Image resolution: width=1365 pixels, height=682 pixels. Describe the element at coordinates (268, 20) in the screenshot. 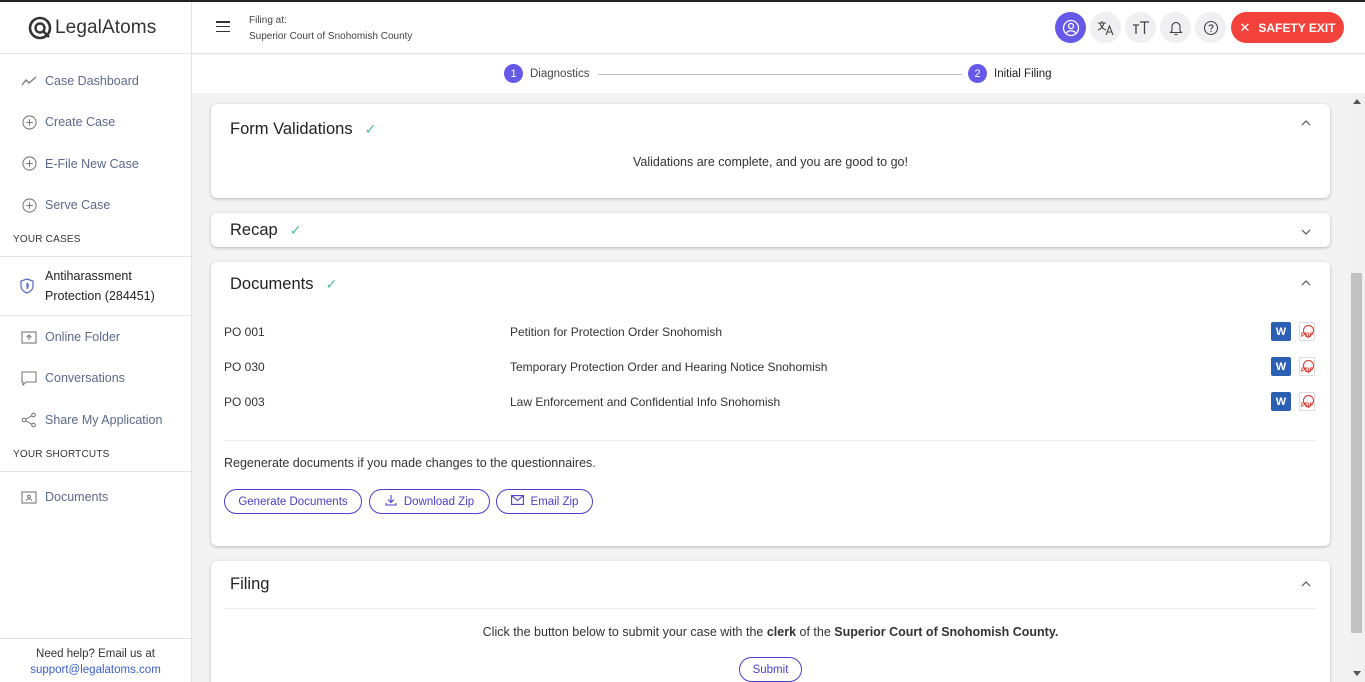

I see `filing-at-label: Filing at:` at that location.